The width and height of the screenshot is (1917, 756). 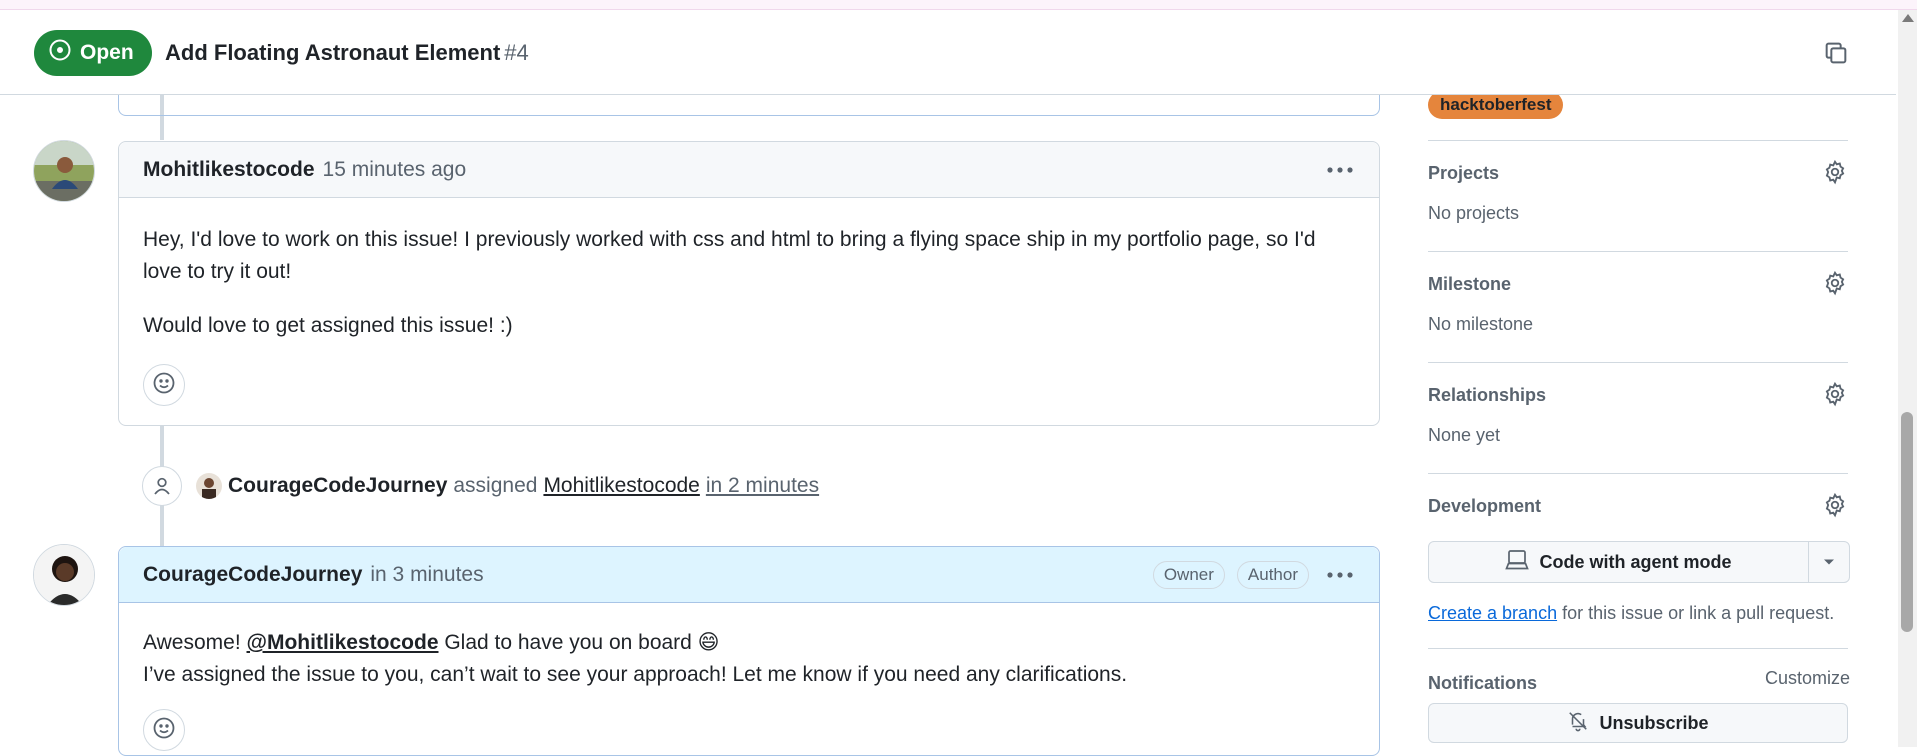 I want to click on label-hacktoberfest: hacktoberfest, so click(x=1496, y=105).